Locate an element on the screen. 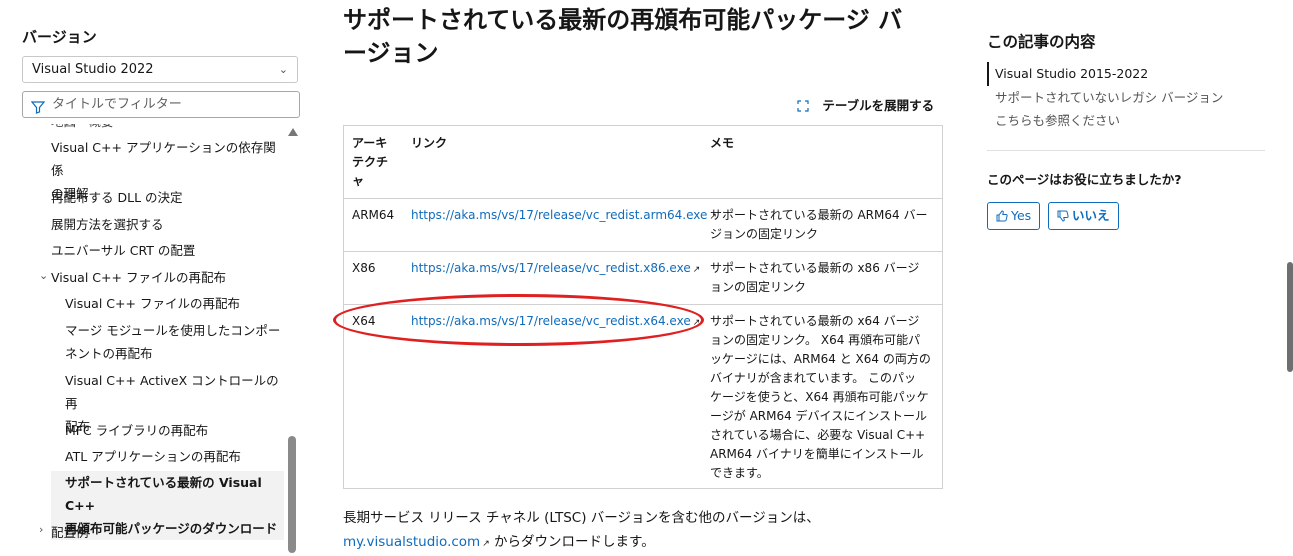  sidebar-scrollbar is located at coordinates (292, 339).